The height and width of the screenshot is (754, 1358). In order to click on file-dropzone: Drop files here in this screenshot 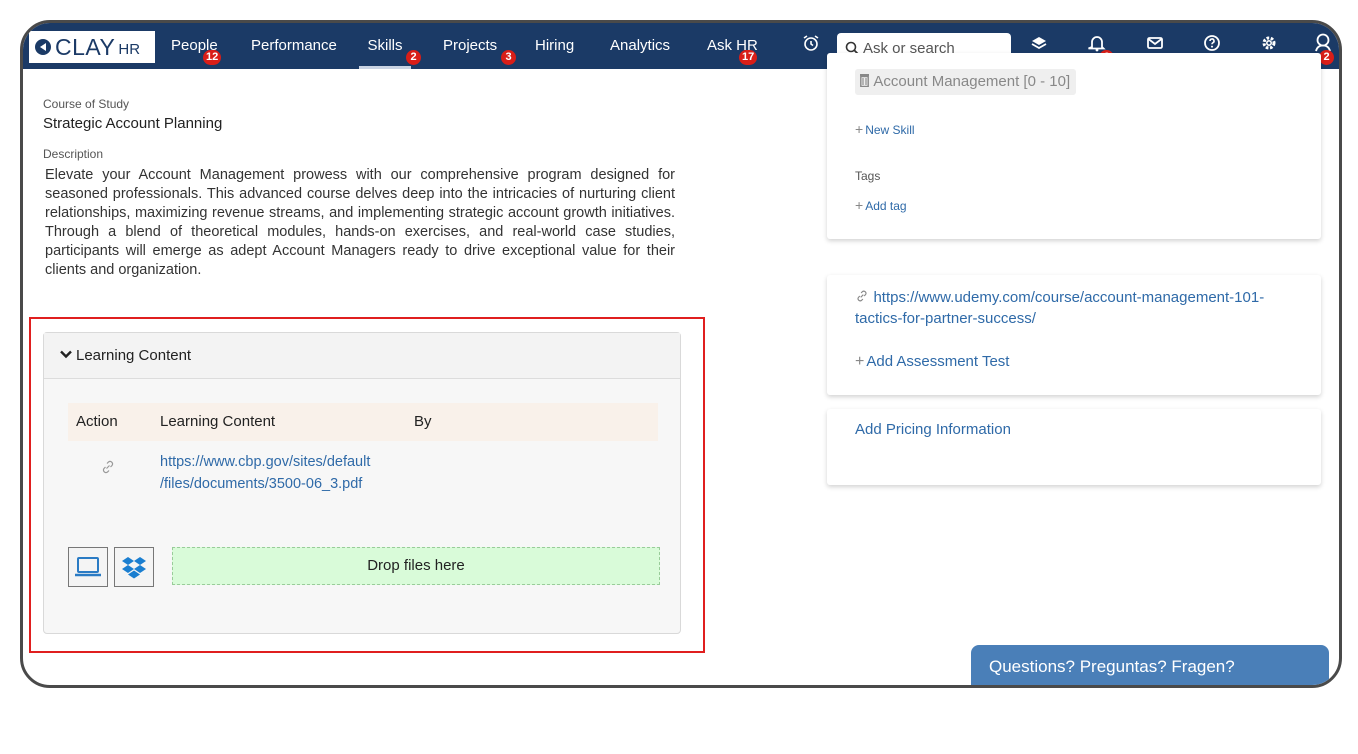, I will do `click(416, 566)`.